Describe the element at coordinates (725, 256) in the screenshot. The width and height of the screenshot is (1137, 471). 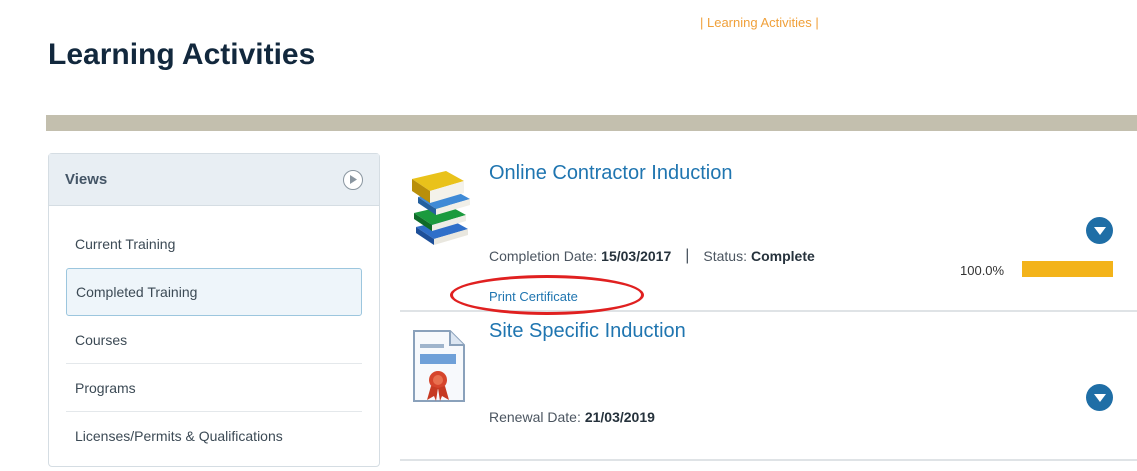
I see `status-label: Status:` at that location.